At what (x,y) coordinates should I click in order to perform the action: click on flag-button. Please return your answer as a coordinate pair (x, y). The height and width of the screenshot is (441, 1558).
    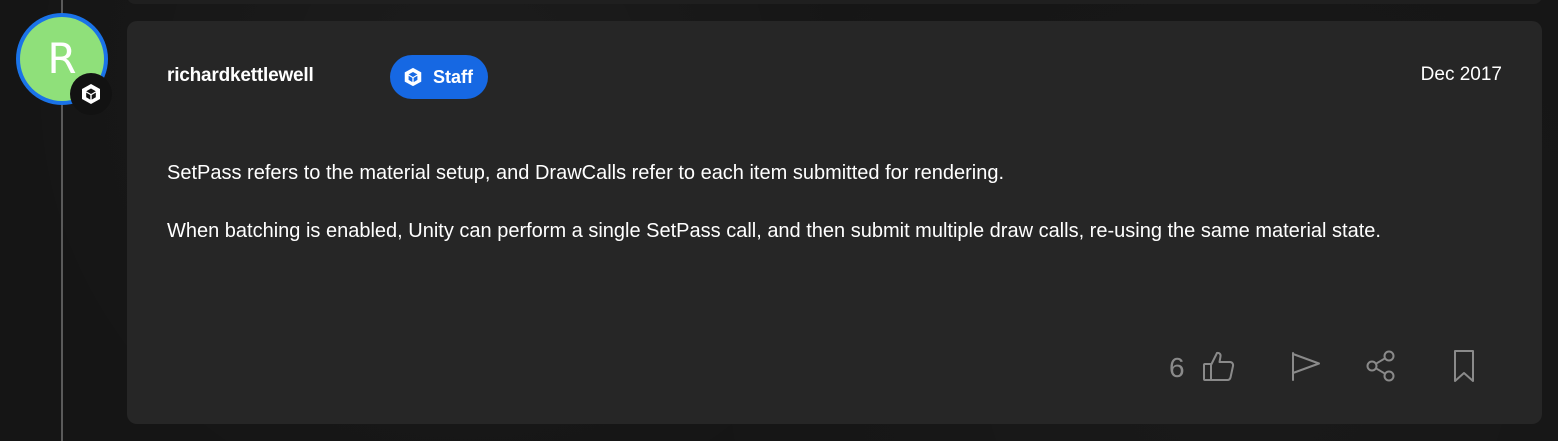
    Looking at the image, I should click on (1305, 368).